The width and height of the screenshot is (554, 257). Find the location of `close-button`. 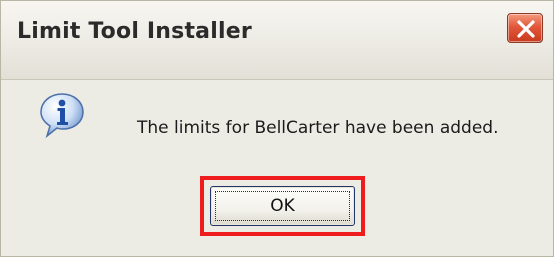

close-button is located at coordinates (525, 28).